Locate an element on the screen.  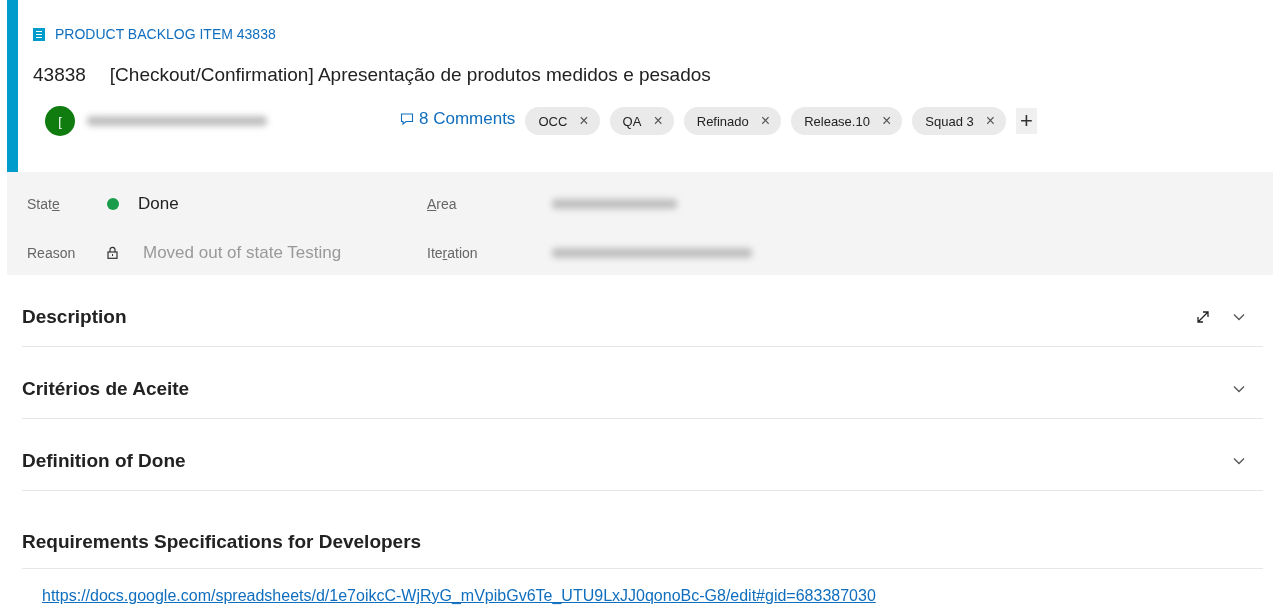
avatar: [ is located at coordinates (60, 121).